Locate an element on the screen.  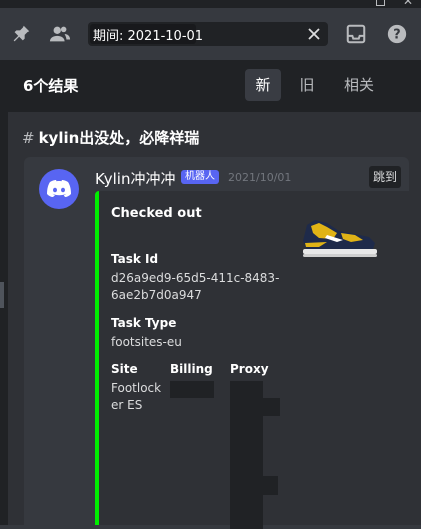
left-edge-rail is located at coordinates (4, 292).